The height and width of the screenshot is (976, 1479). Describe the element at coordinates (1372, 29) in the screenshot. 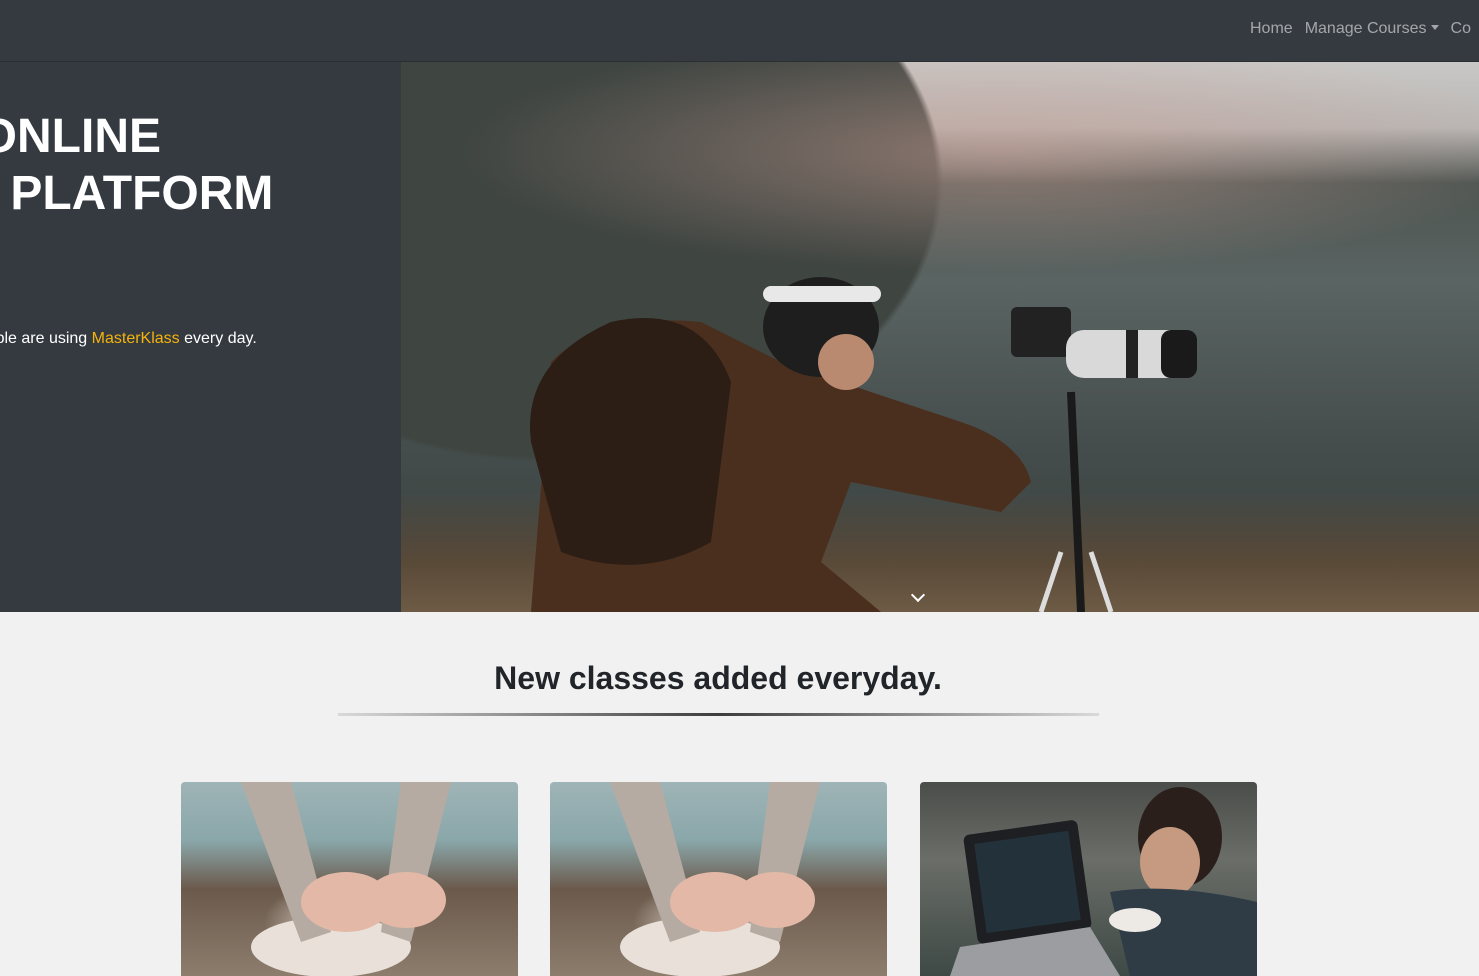

I see `nav-manage-courses-dropdown: Manage Courses` at that location.